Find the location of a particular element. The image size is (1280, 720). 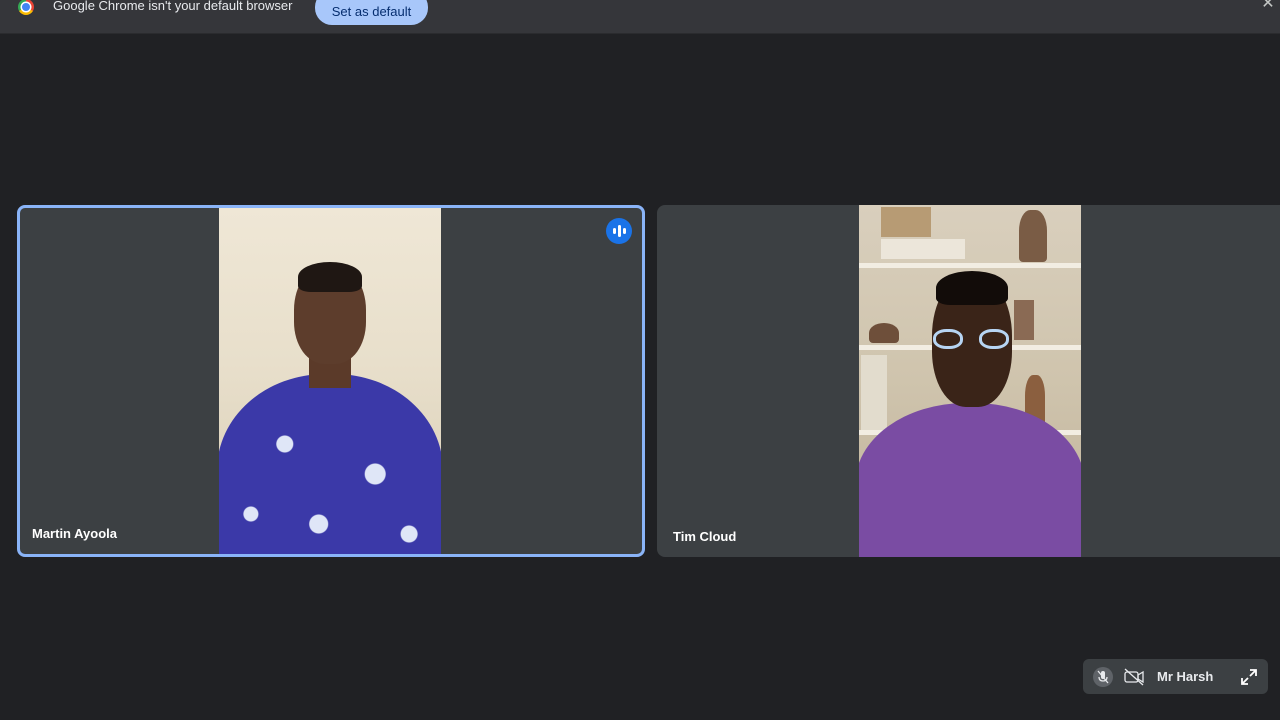

infobar-message: Google Chrome isn't your default browser is located at coordinates (173, 6).